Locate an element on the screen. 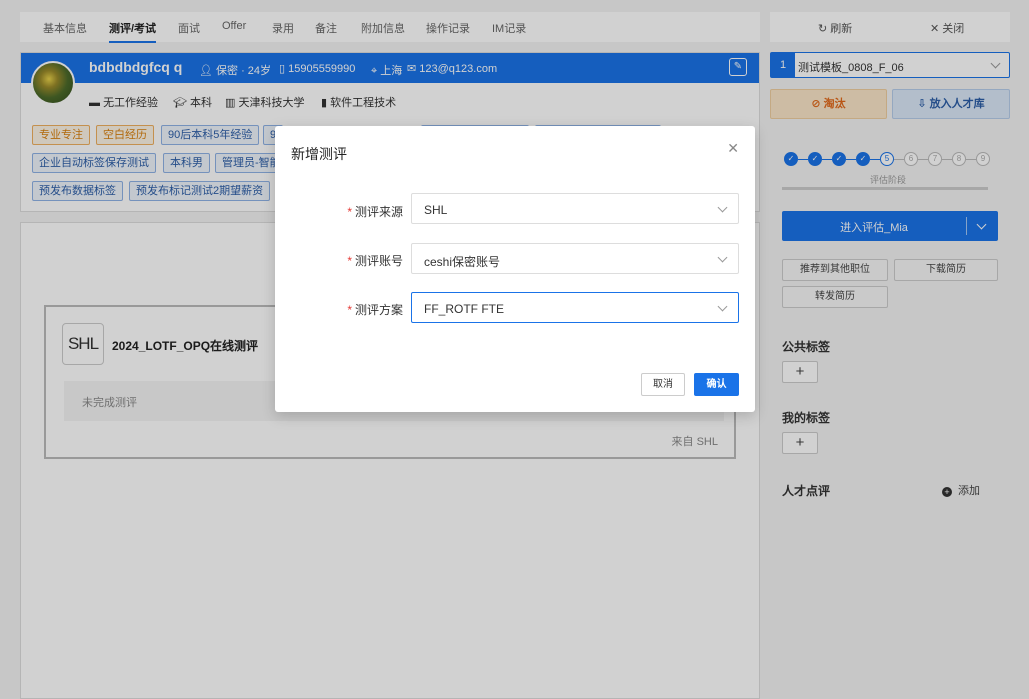 The width and height of the screenshot is (1029, 699). assessment-plan-select: FF_ROTF FTE is located at coordinates (575, 307).